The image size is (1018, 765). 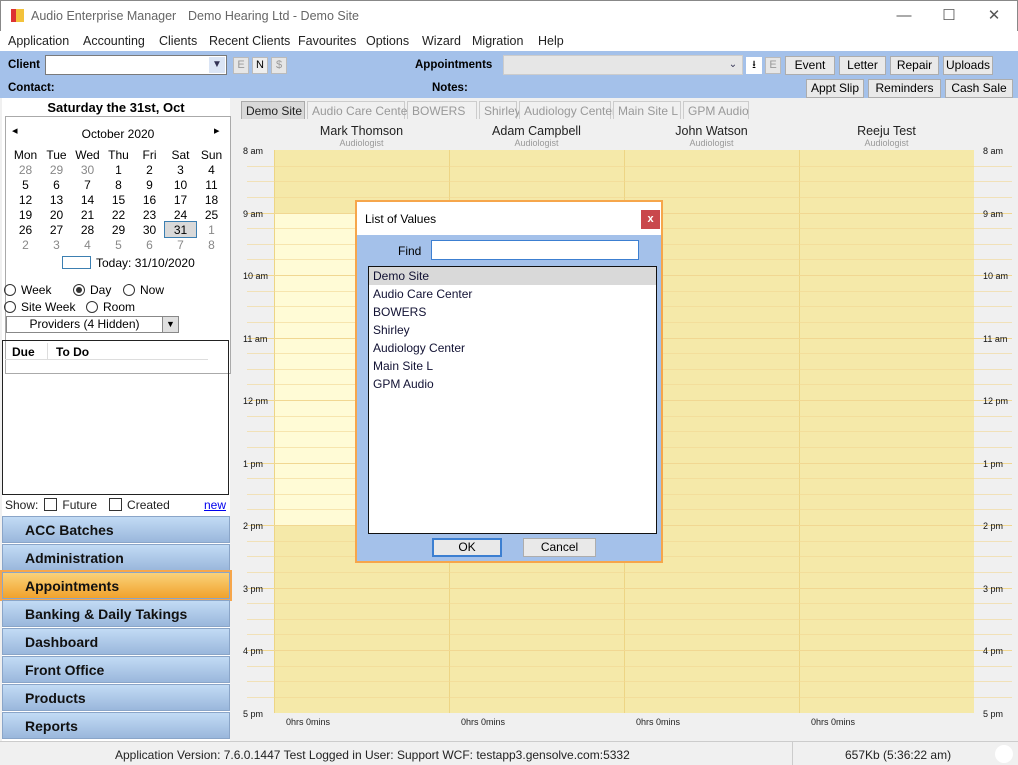 I want to click on uploads-button: Uploads, so click(x=968, y=65).